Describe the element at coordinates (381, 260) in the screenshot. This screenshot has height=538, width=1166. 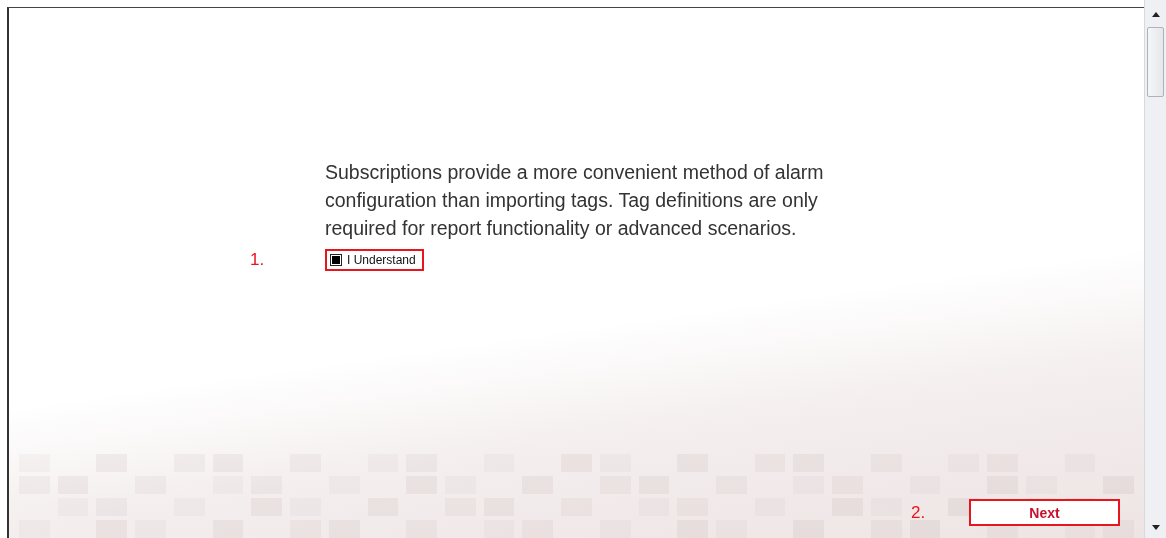
I see `checkbox-label: I Understand` at that location.